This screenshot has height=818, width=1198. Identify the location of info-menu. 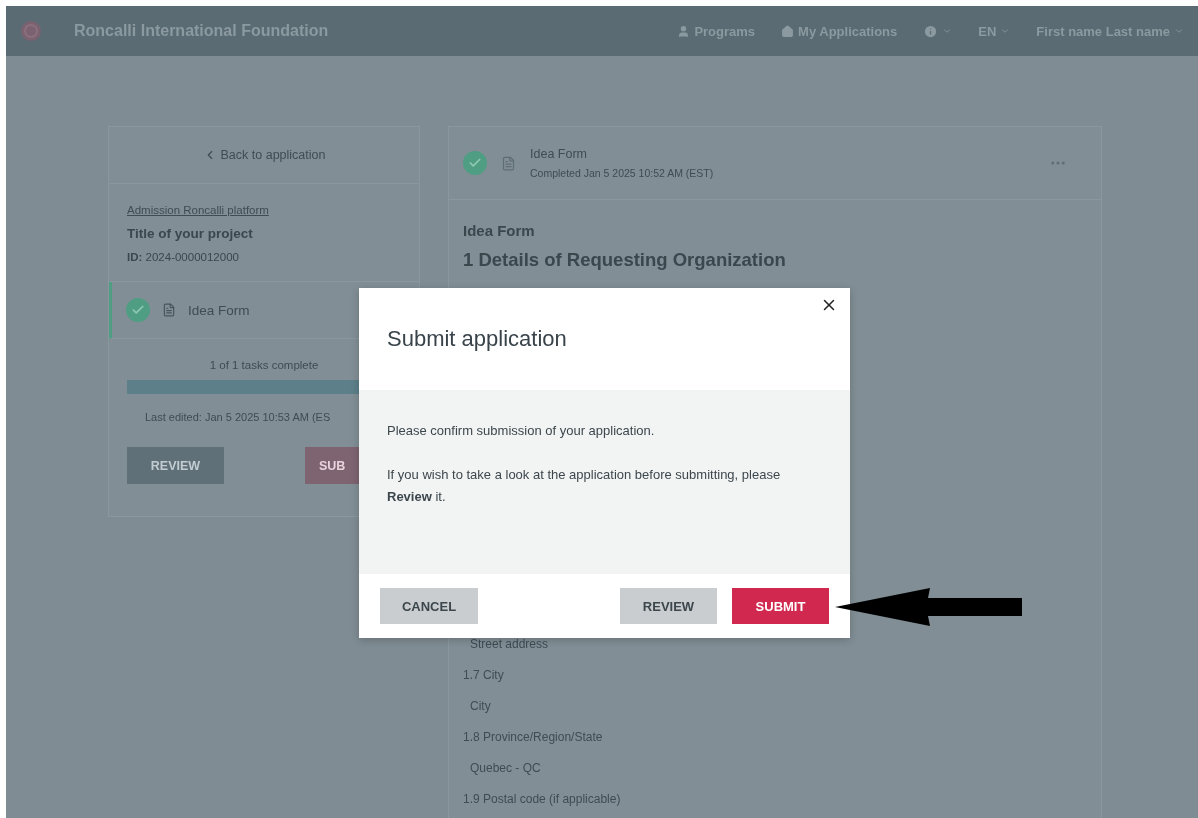
(938, 31).